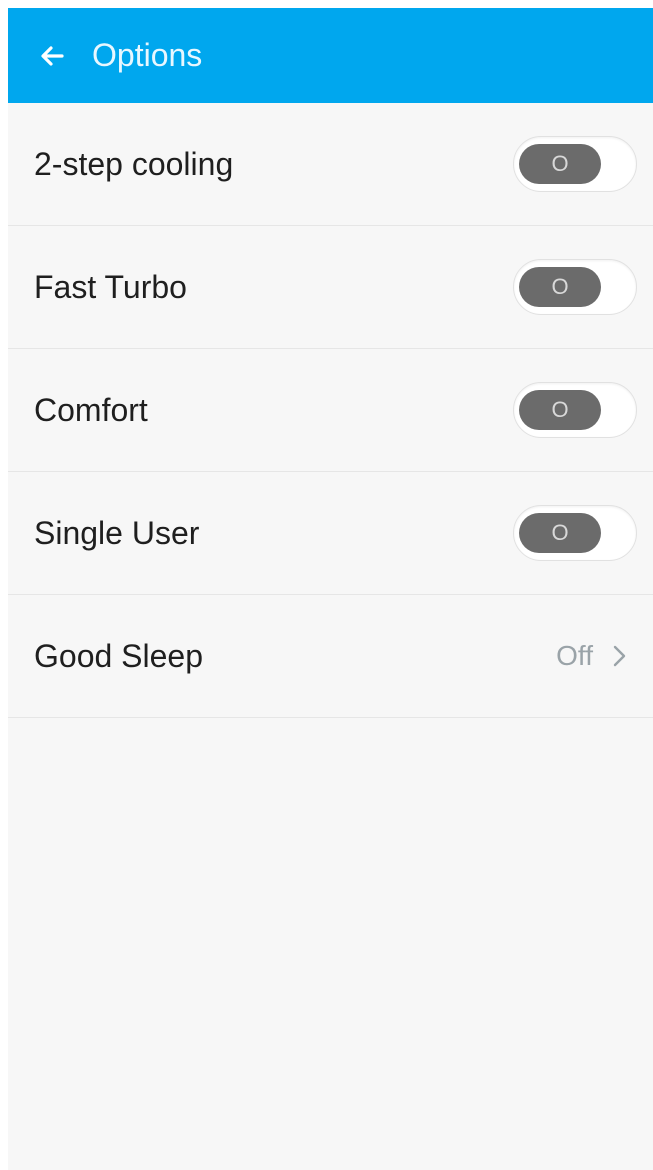 The height and width of the screenshot is (1170, 653). Describe the element at coordinates (117, 532) in the screenshot. I see `option-label: Single User` at that location.